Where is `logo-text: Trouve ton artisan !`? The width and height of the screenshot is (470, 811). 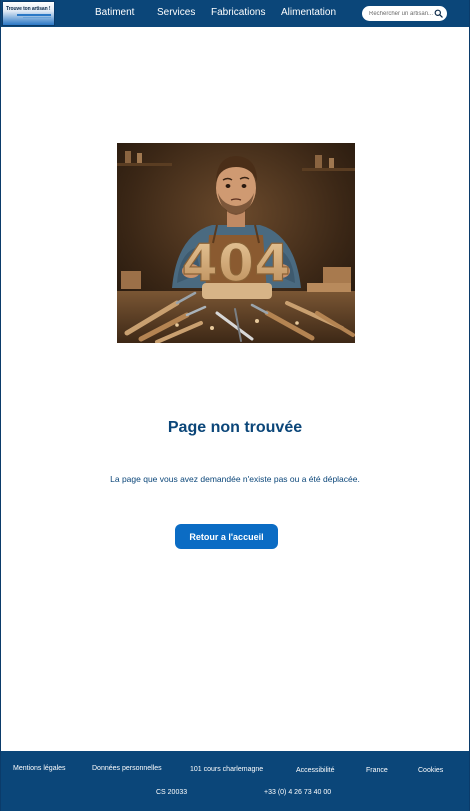 logo-text: Trouve ton artisan ! is located at coordinates (28, 9).